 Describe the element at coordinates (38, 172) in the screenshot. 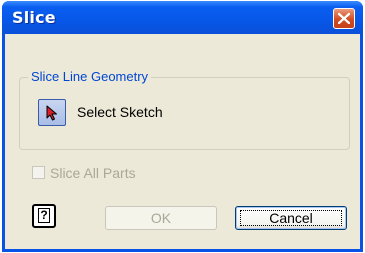

I see `slice-all-parts-checkbox` at that location.